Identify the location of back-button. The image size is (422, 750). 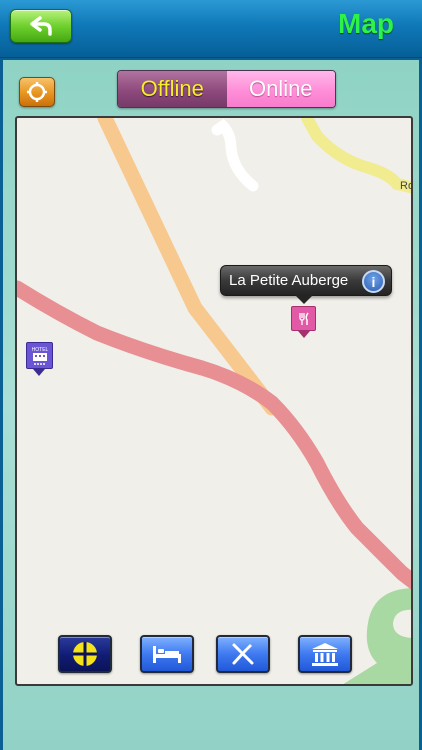
(41, 26).